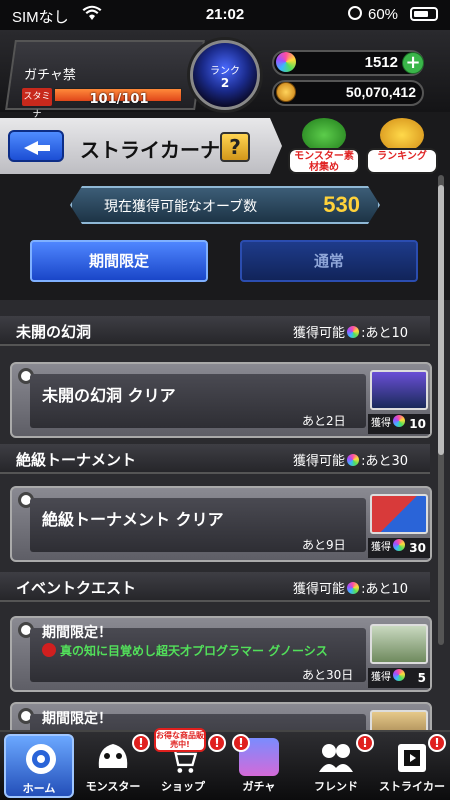  What do you see at coordinates (113, 756) in the screenshot?
I see `monster-icon` at bounding box center [113, 756].